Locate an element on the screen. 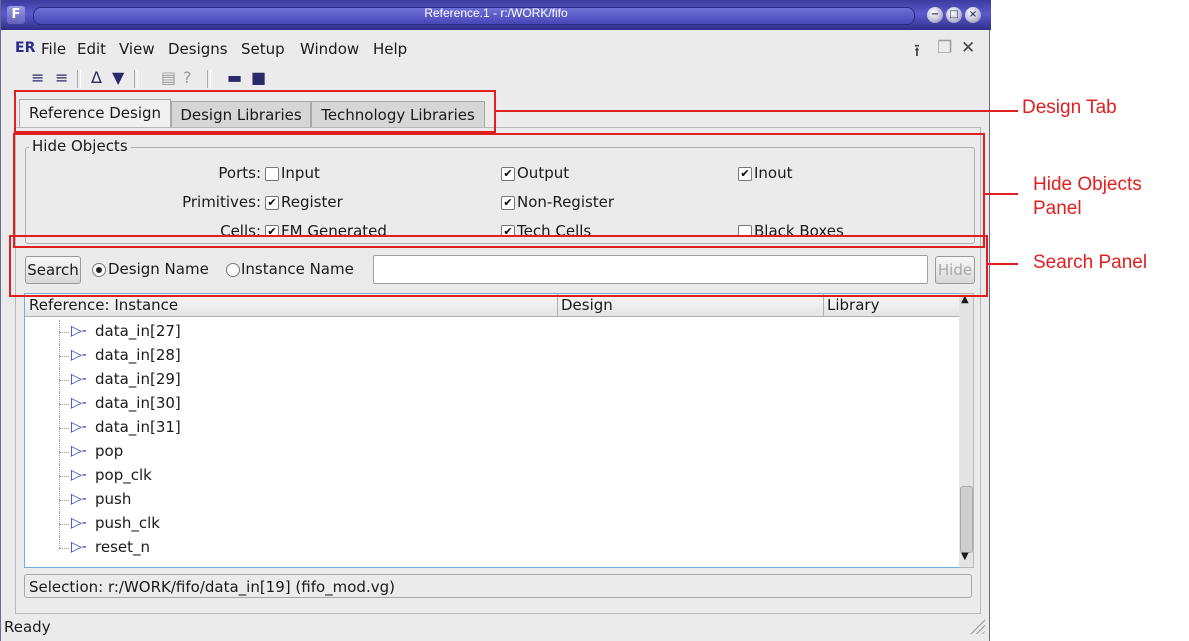 The width and height of the screenshot is (1189, 641). tree-row: ▷- data_in[27] is located at coordinates (492, 332).